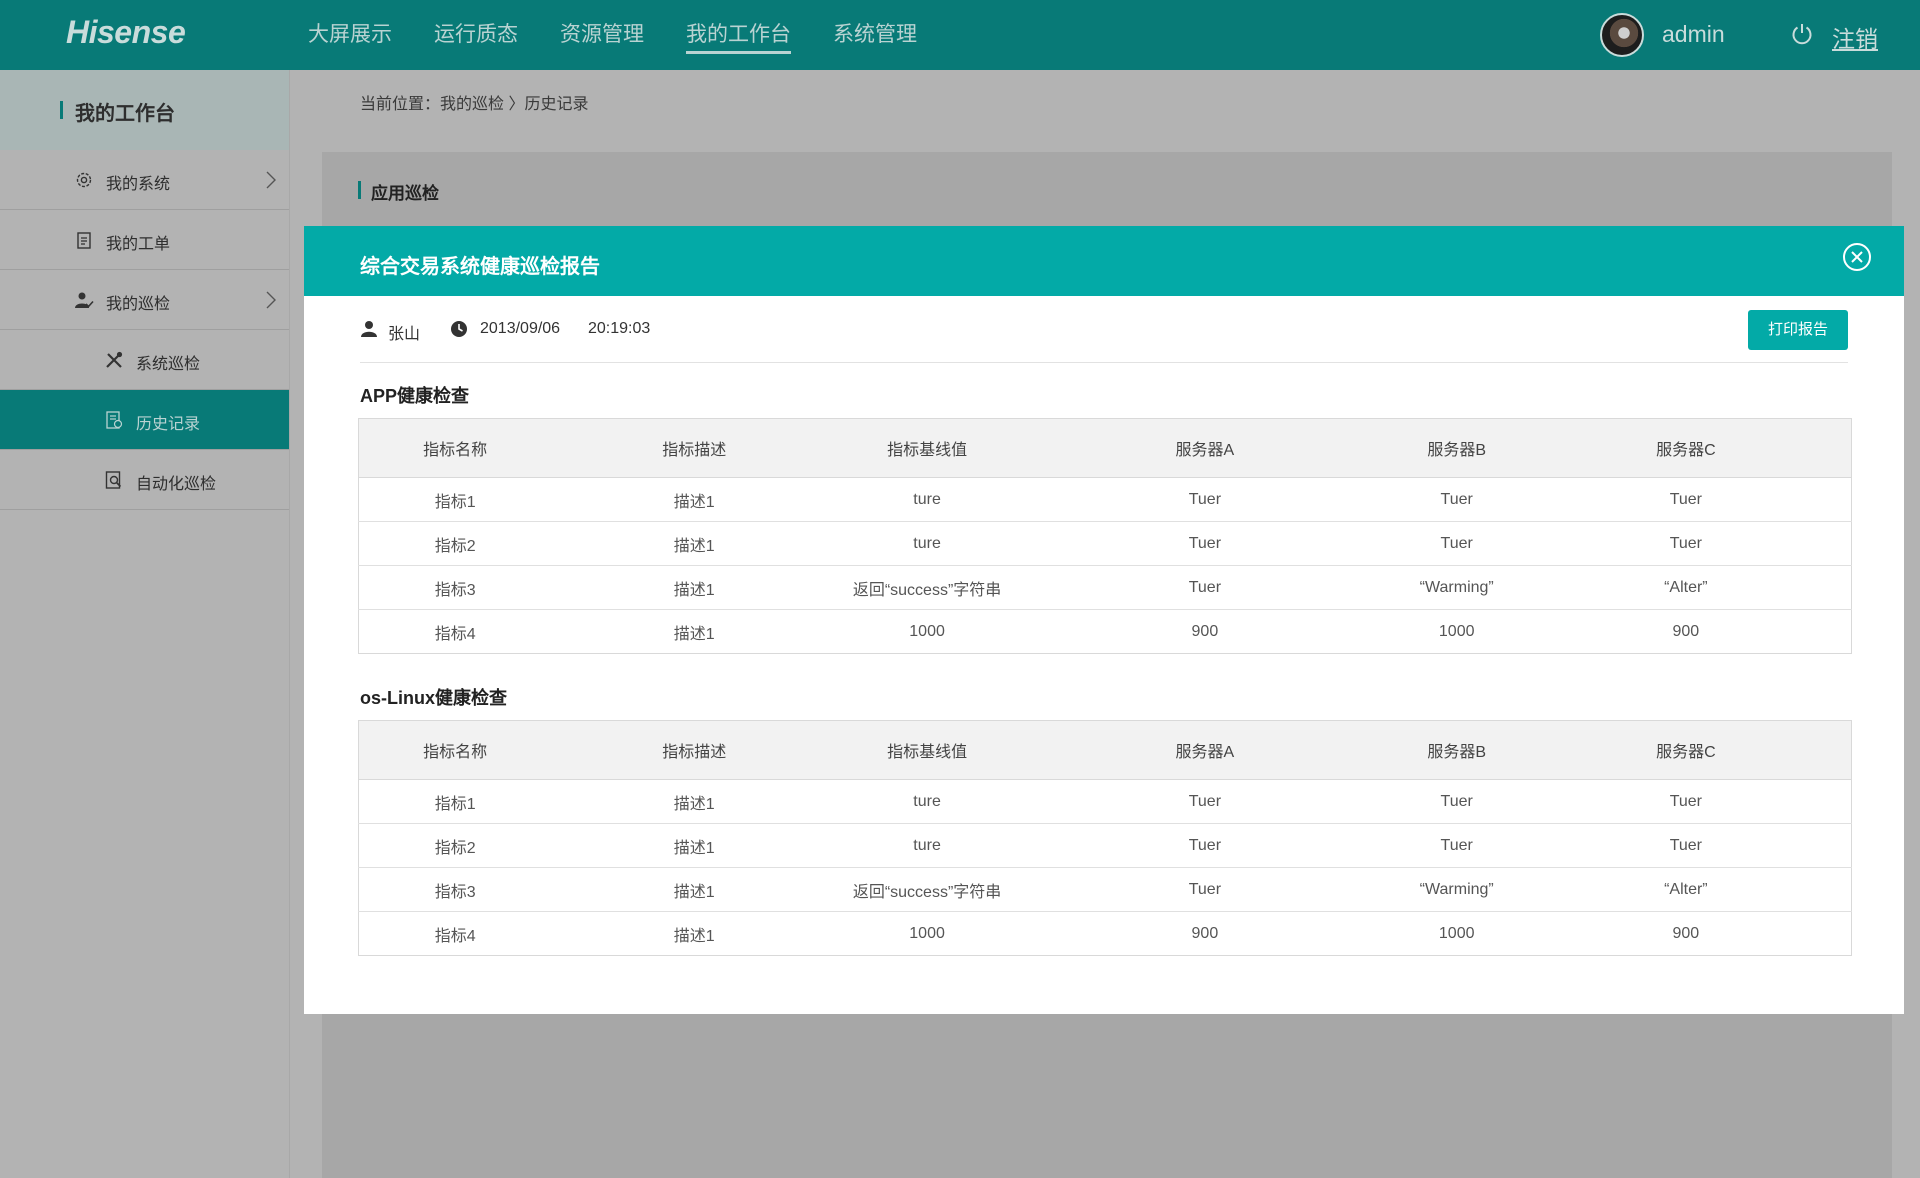  I want to click on sidebar-item-label: 自动化巡检, so click(176, 484).